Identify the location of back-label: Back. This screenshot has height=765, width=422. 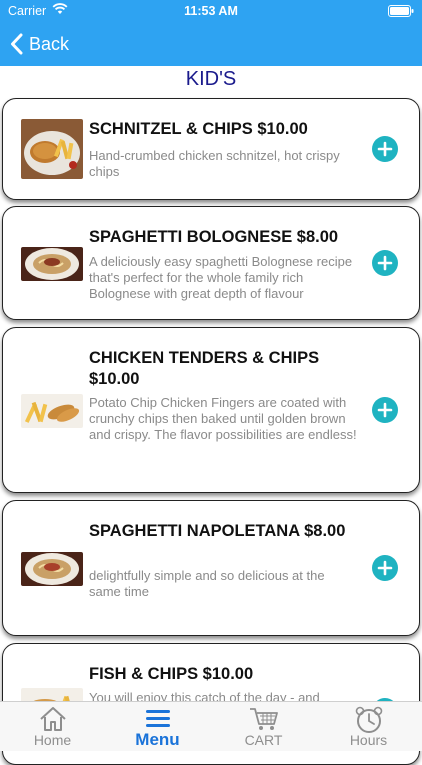
(49, 43).